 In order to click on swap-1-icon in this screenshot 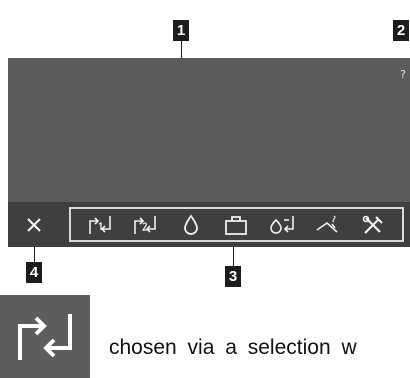, I will do `click(99, 224)`.